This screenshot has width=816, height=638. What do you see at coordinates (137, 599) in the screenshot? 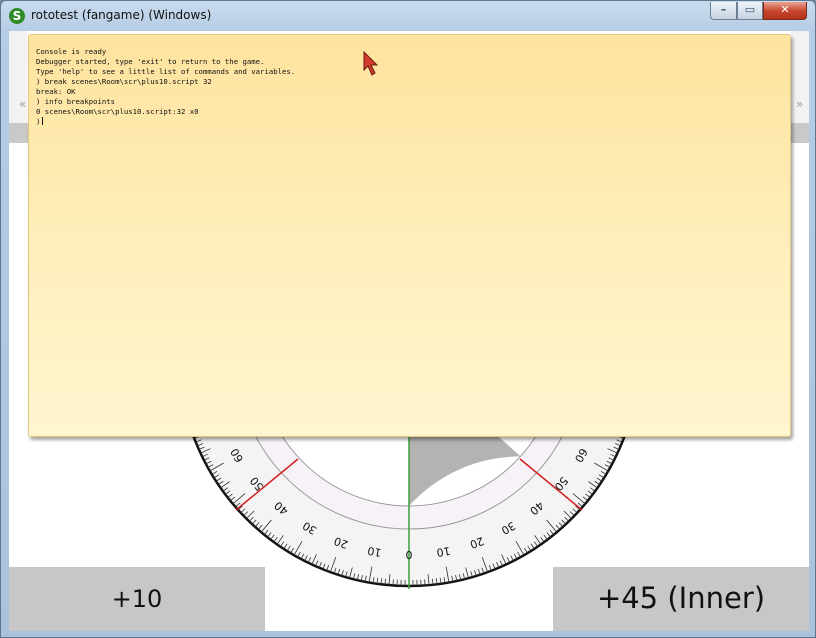
I see `plus10-button: +10` at bounding box center [137, 599].